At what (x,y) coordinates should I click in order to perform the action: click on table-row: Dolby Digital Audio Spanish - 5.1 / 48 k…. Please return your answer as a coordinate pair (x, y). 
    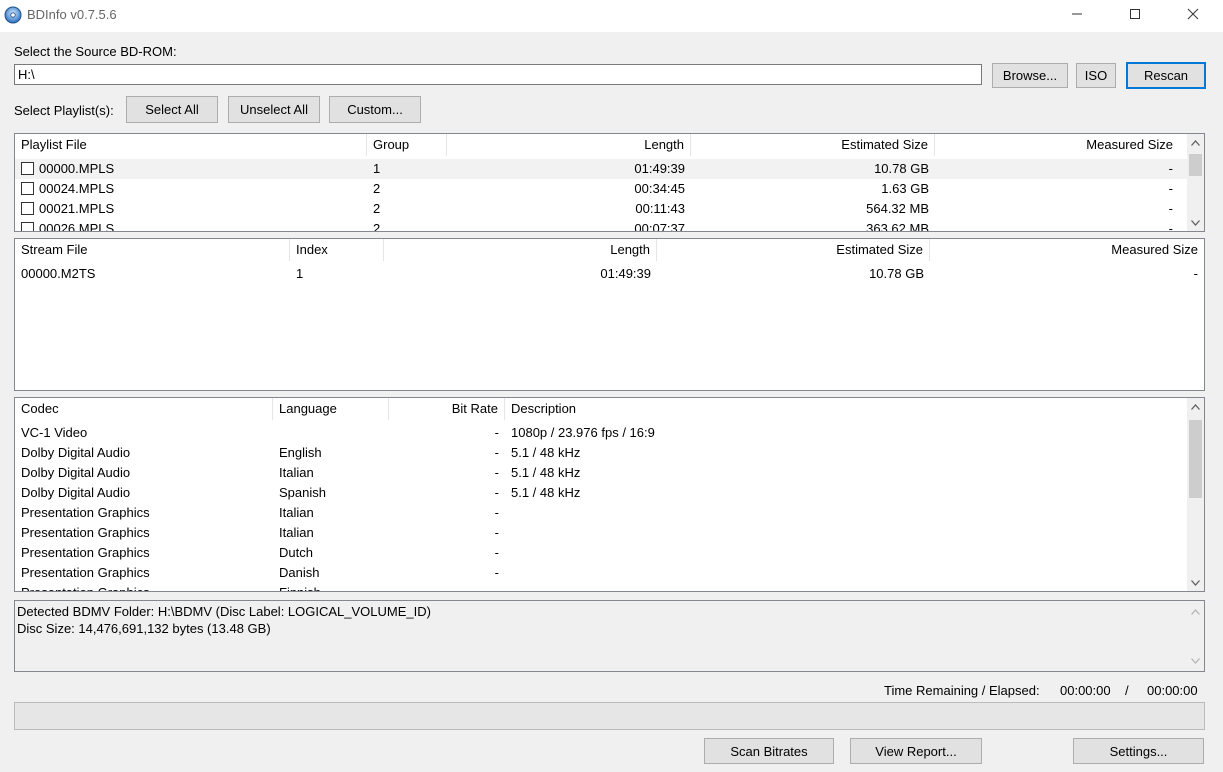
    Looking at the image, I should click on (609, 493).